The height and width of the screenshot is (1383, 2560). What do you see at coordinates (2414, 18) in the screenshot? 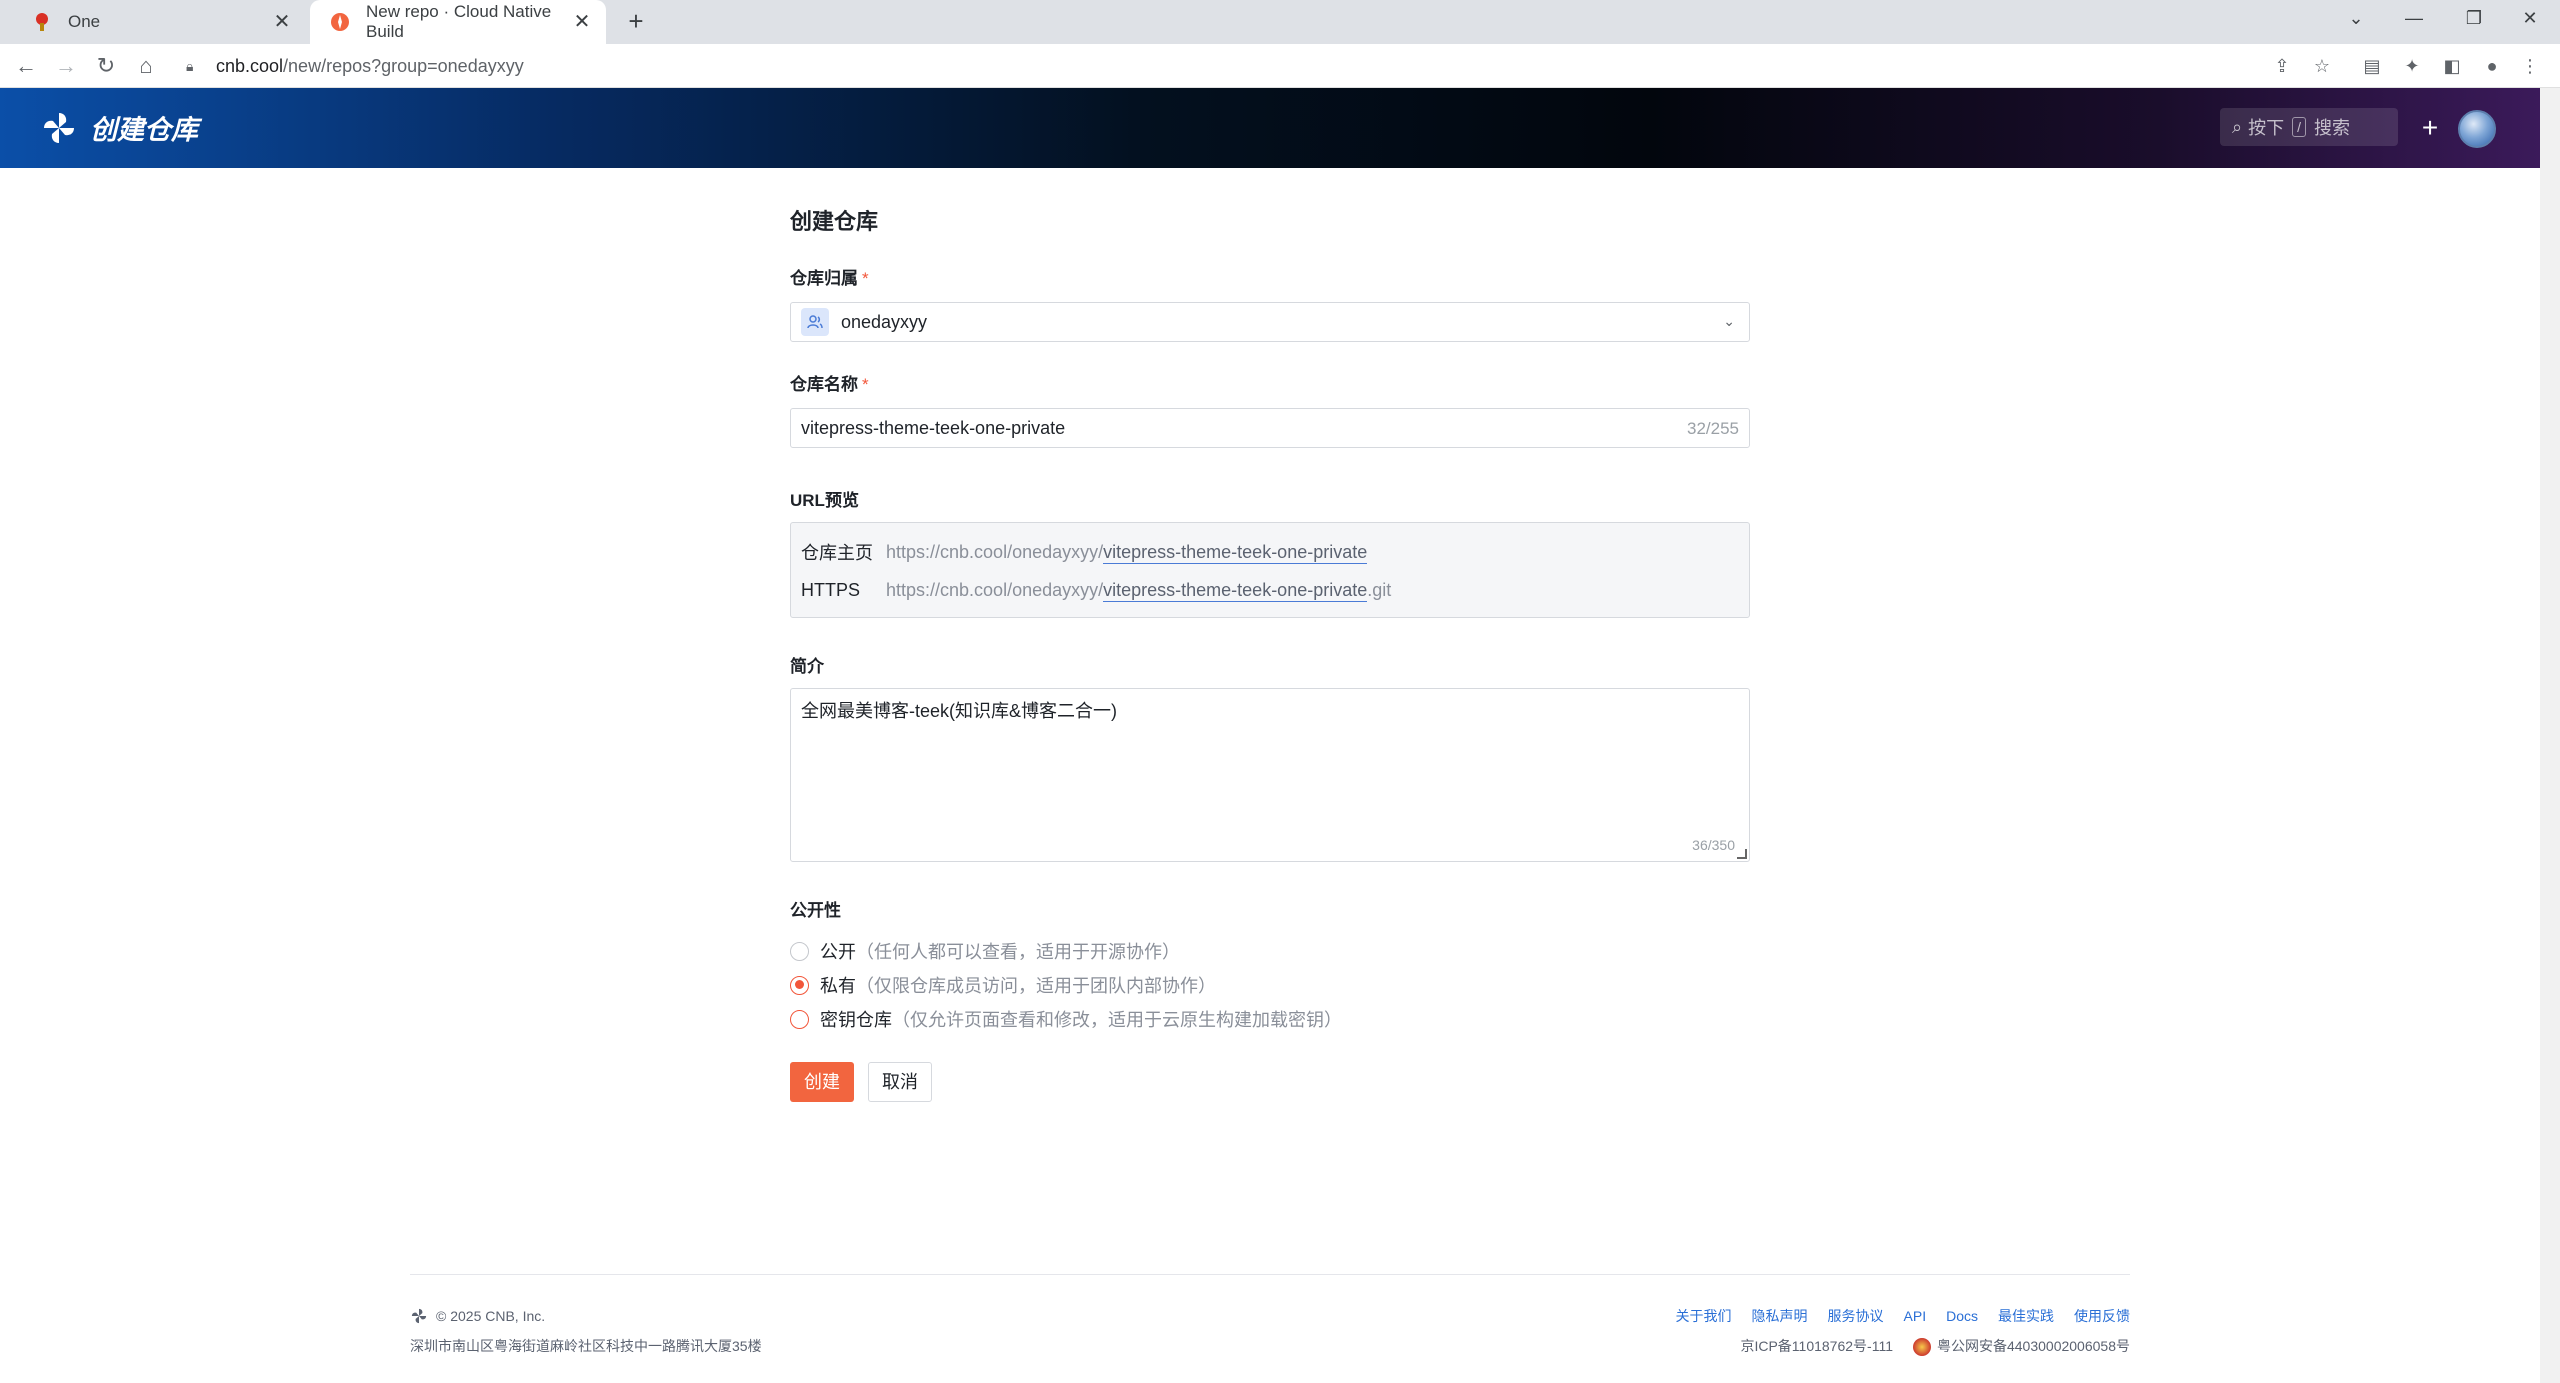
I see `minimize-icon: —` at bounding box center [2414, 18].